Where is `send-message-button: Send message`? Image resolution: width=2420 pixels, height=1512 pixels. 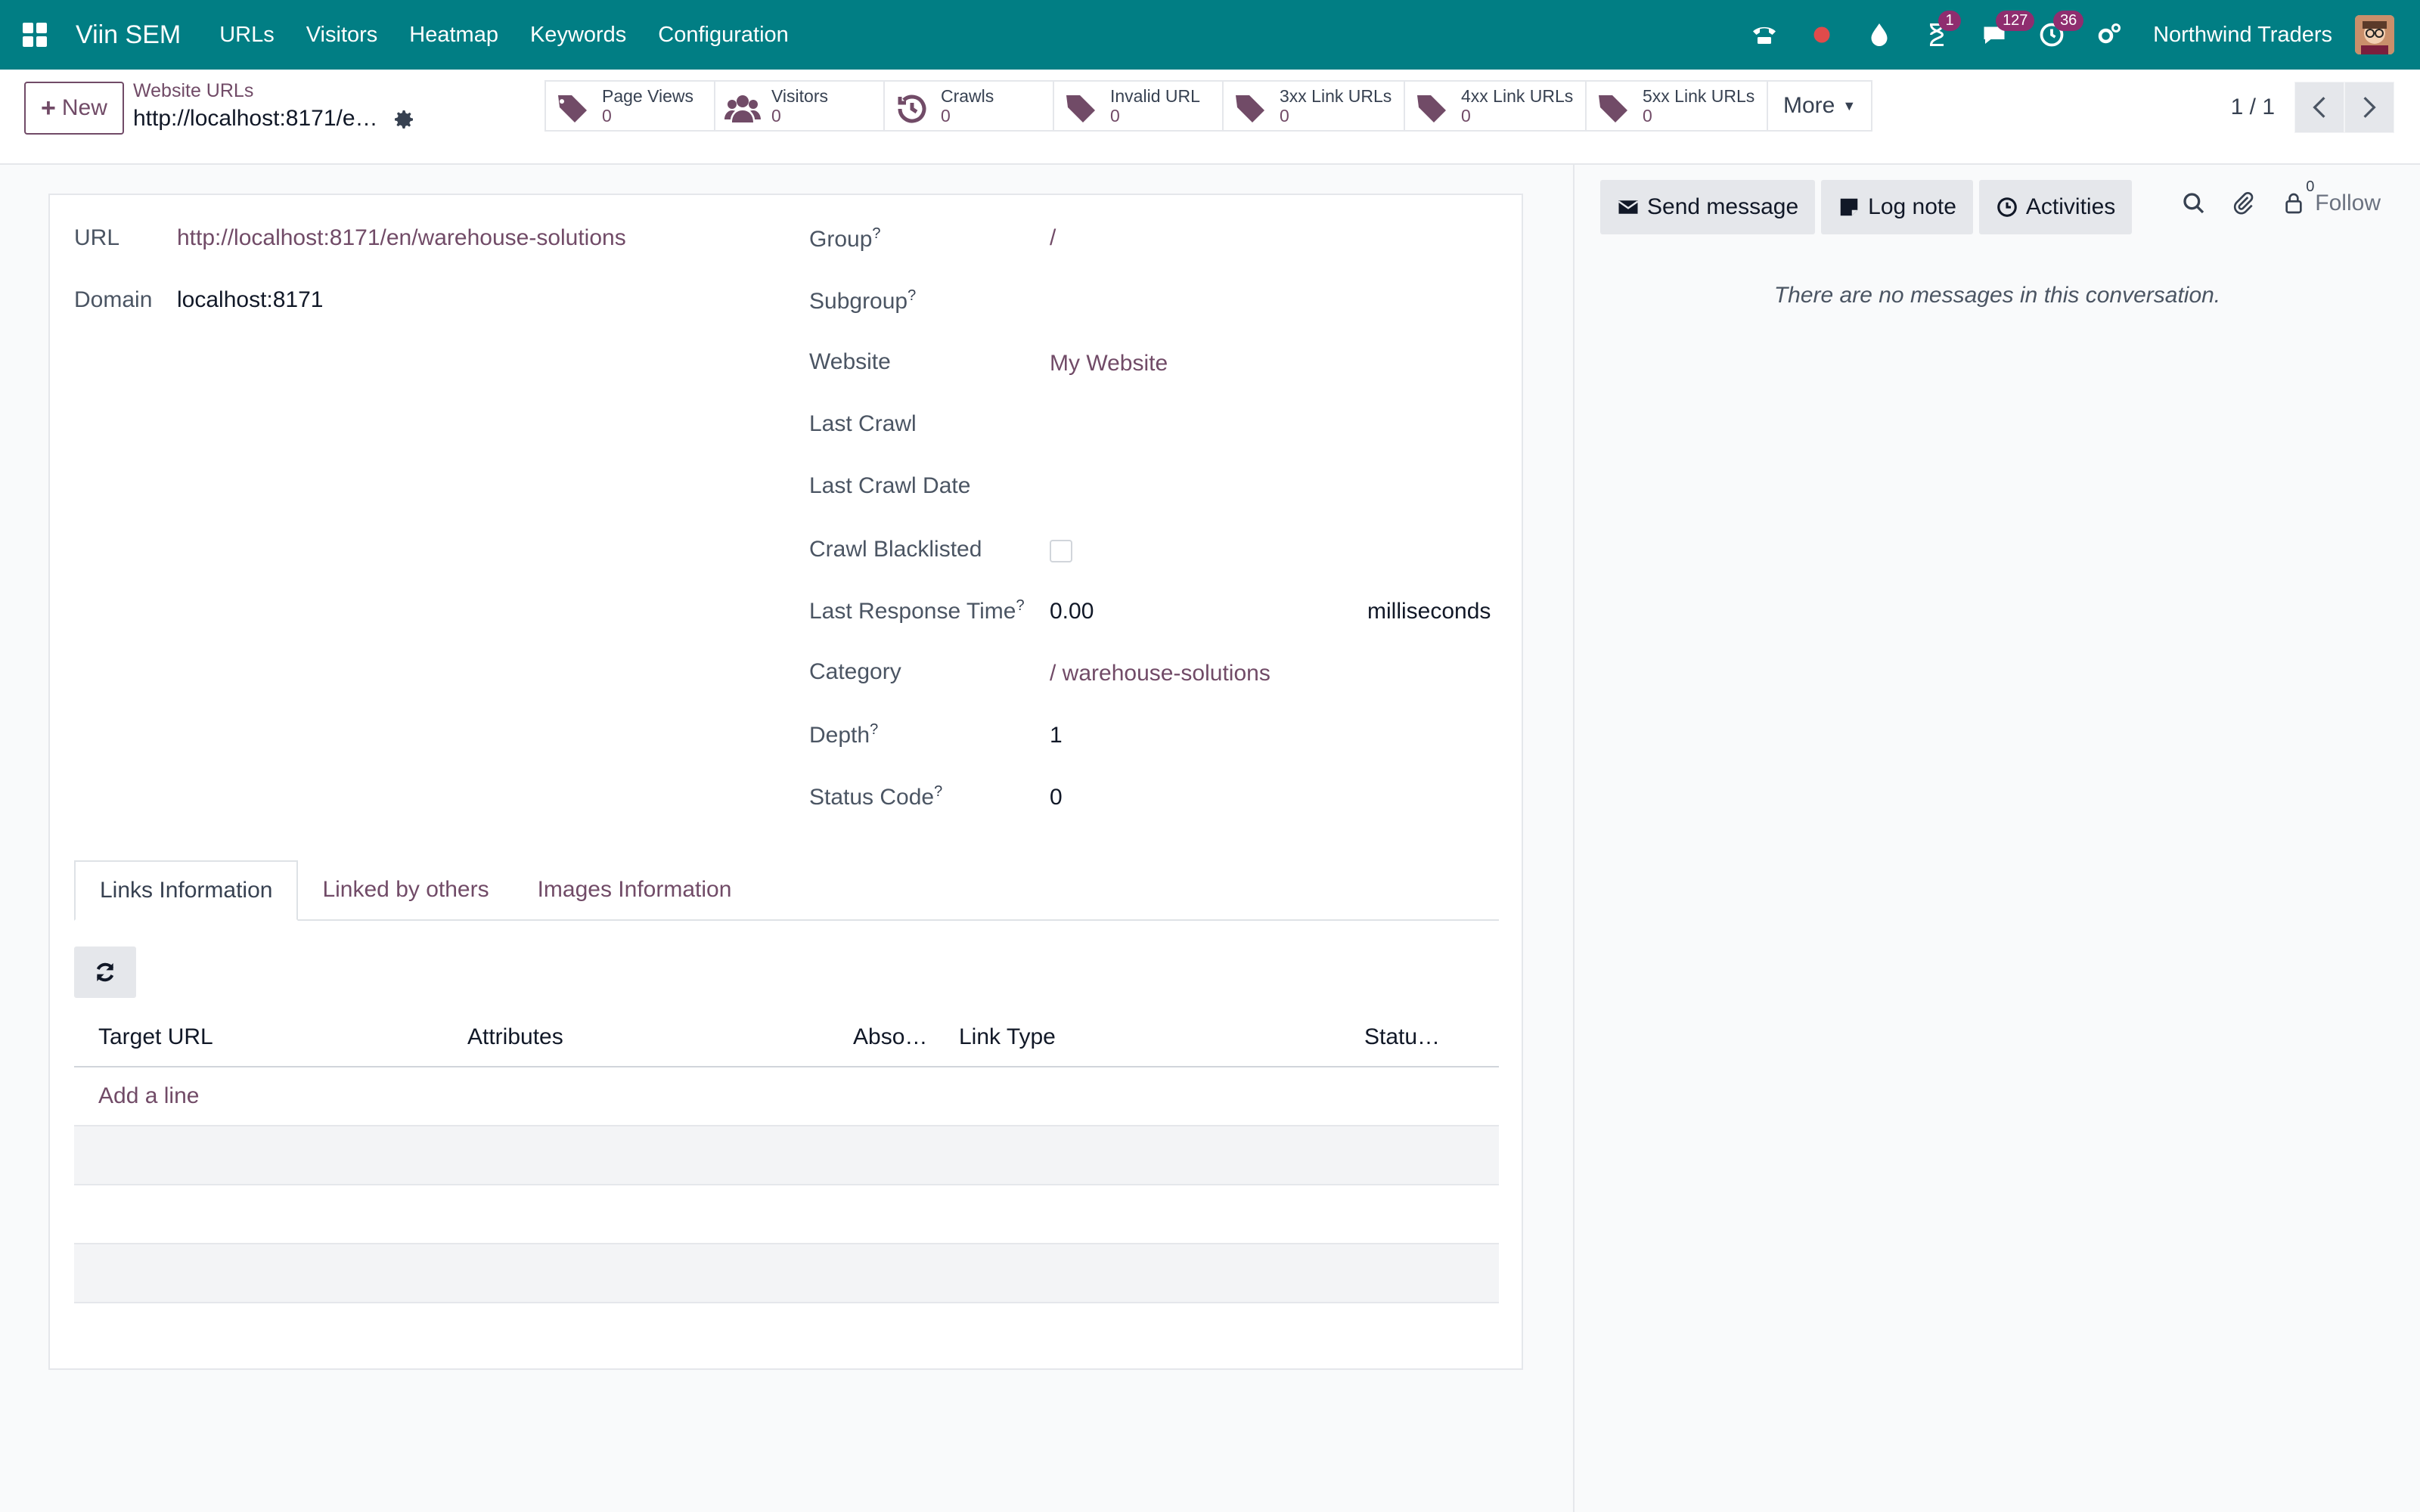 send-message-button: Send message is located at coordinates (1708, 207).